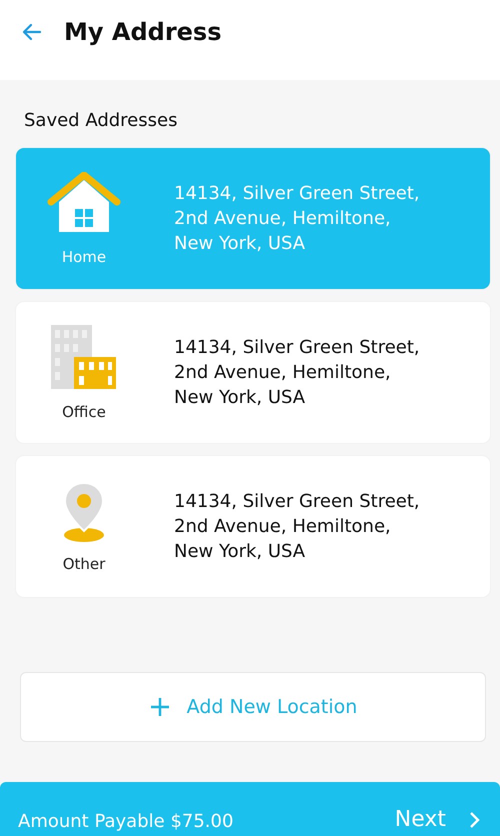 The image size is (500, 836). I want to click on buildings-icon, so click(84, 357).